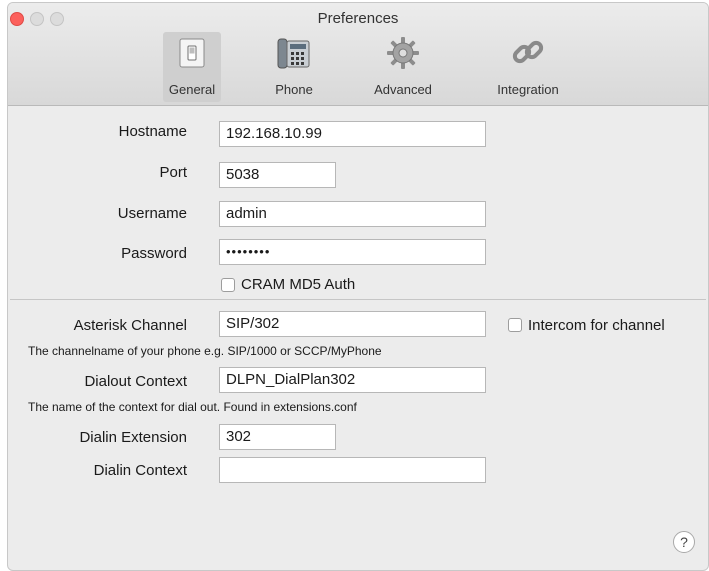 The image size is (709, 571). I want to click on hostname-field: 192.168.10.99, so click(352, 134).